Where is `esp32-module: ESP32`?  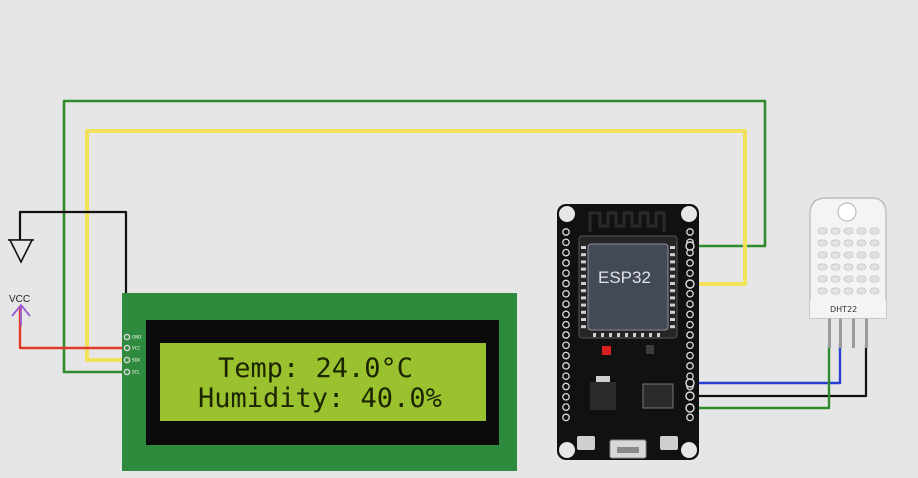
esp32-module: ESP32 is located at coordinates (628, 287).